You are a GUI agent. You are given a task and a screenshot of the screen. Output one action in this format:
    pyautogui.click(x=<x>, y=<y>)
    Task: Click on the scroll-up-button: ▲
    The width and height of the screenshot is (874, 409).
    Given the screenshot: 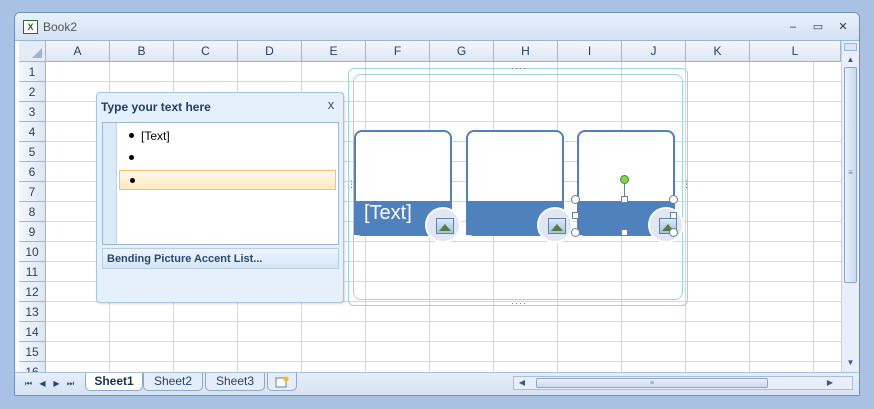 What is the action you would take?
    pyautogui.click(x=850, y=60)
    